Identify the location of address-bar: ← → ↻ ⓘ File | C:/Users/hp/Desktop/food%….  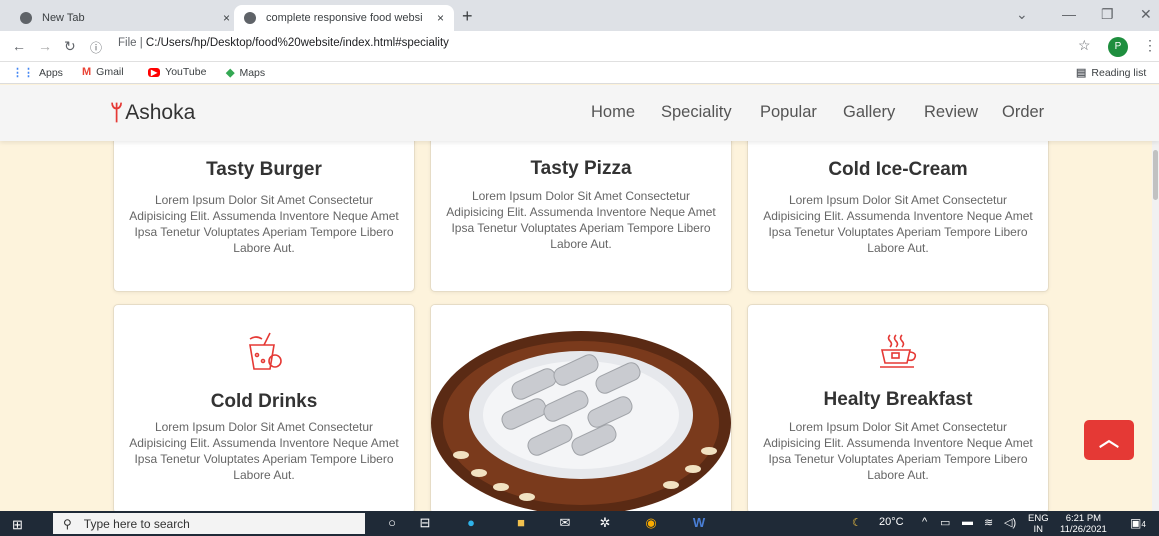
(579, 46).